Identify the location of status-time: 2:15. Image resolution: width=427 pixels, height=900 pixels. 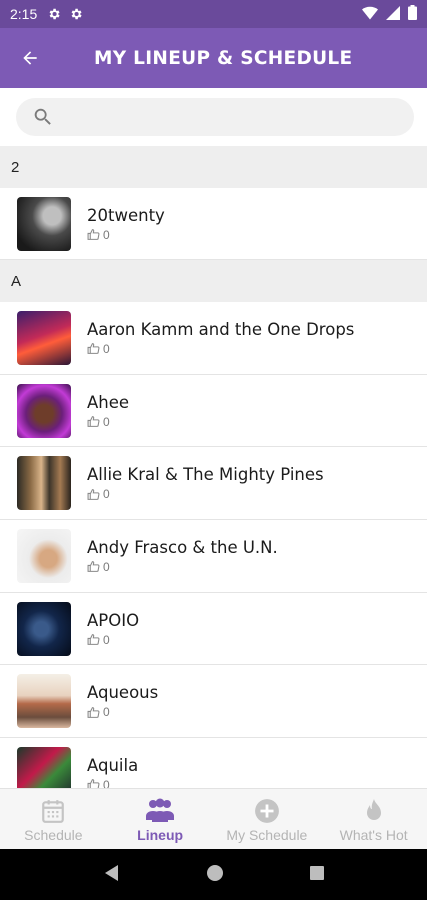
(24, 14).